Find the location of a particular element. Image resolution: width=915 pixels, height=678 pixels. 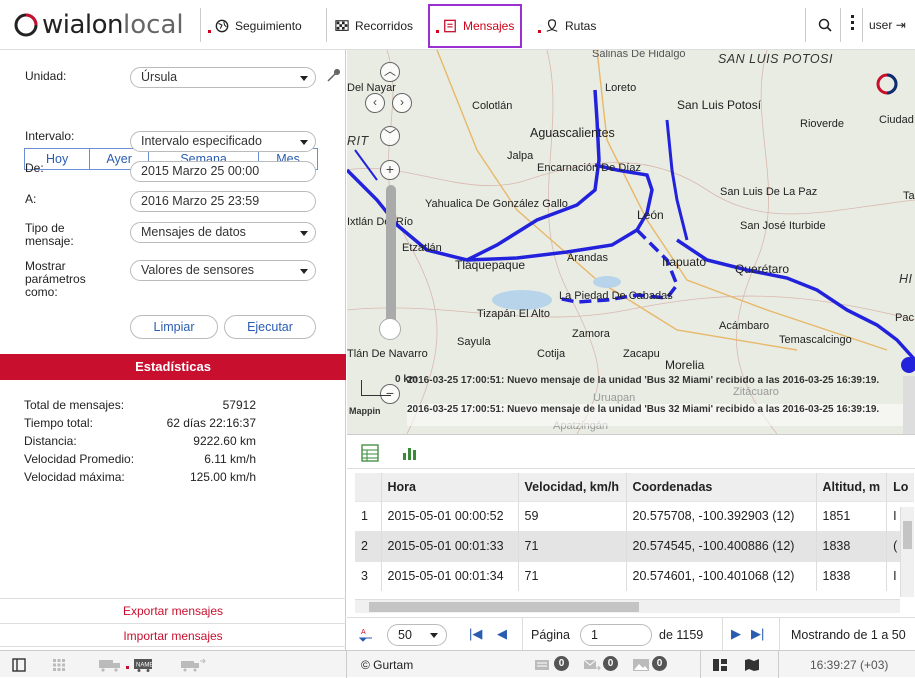

column-header: Velocidad, km/h is located at coordinates (572, 487).